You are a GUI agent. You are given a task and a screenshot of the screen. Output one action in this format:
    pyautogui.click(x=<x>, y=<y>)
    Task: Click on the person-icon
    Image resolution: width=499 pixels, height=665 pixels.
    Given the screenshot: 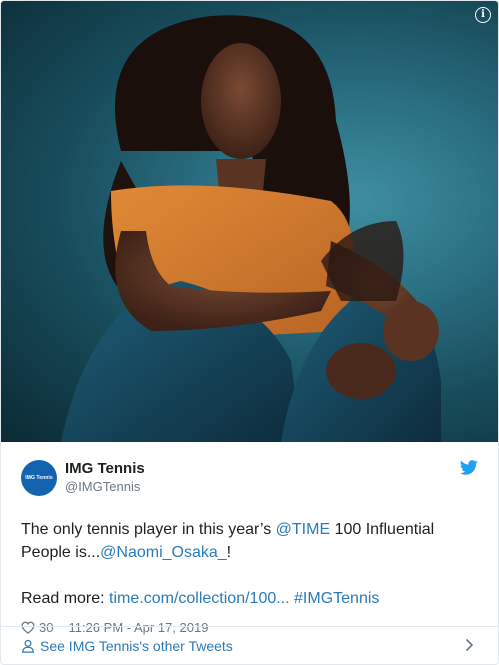 What is the action you would take?
    pyautogui.click(x=28, y=646)
    